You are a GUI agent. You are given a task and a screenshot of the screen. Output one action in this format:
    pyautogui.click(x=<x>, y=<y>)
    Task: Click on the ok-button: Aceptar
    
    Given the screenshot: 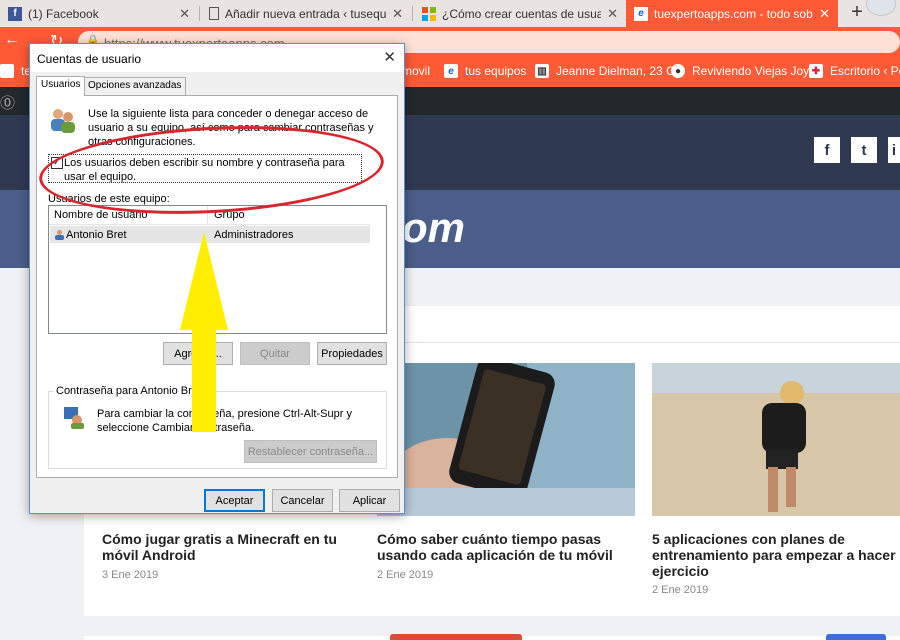 What is the action you would take?
    pyautogui.click(x=234, y=500)
    